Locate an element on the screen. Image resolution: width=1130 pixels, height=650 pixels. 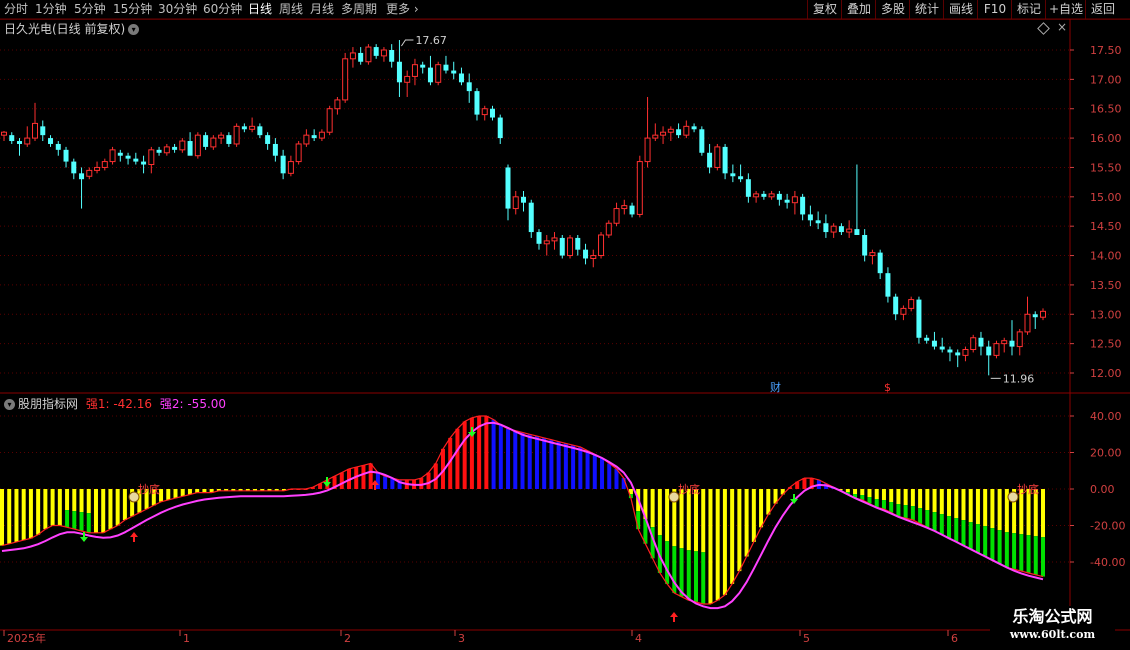
signal-up-arrow is located at coordinates (674, 617).